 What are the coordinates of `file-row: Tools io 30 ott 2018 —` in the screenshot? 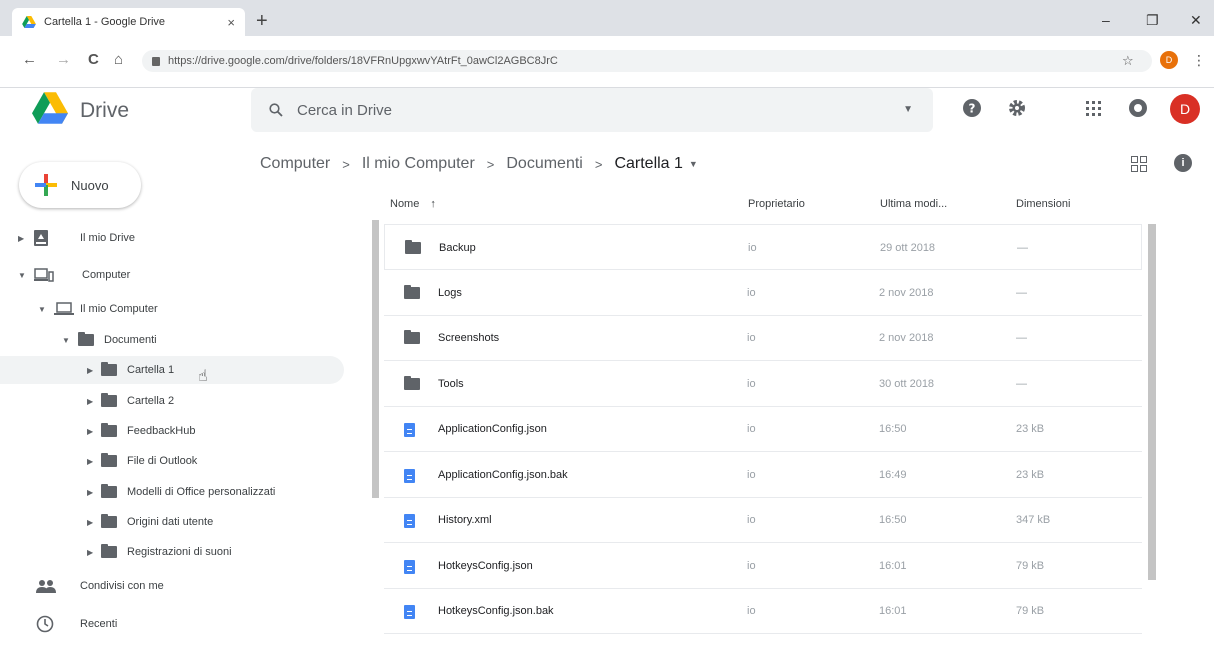 It's located at (763, 384).